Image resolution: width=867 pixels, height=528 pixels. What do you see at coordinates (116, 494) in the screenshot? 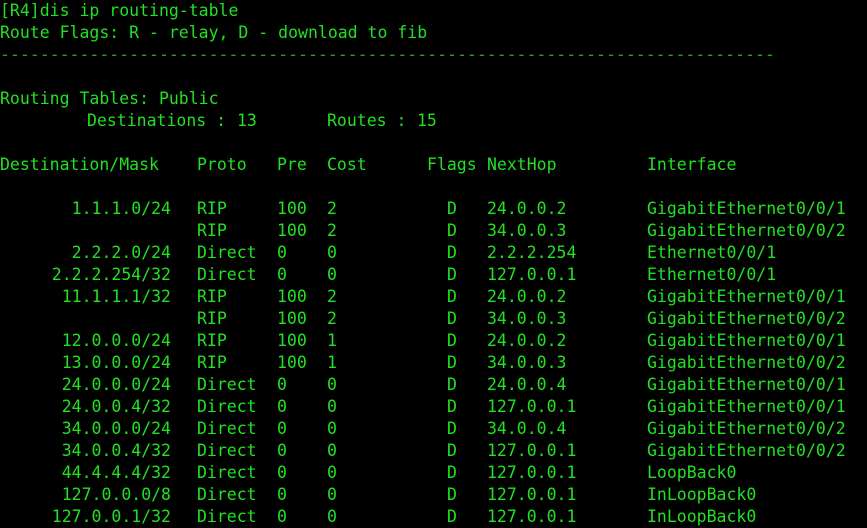
I see `route-destination-mask: 127.0.0.0/8` at bounding box center [116, 494].